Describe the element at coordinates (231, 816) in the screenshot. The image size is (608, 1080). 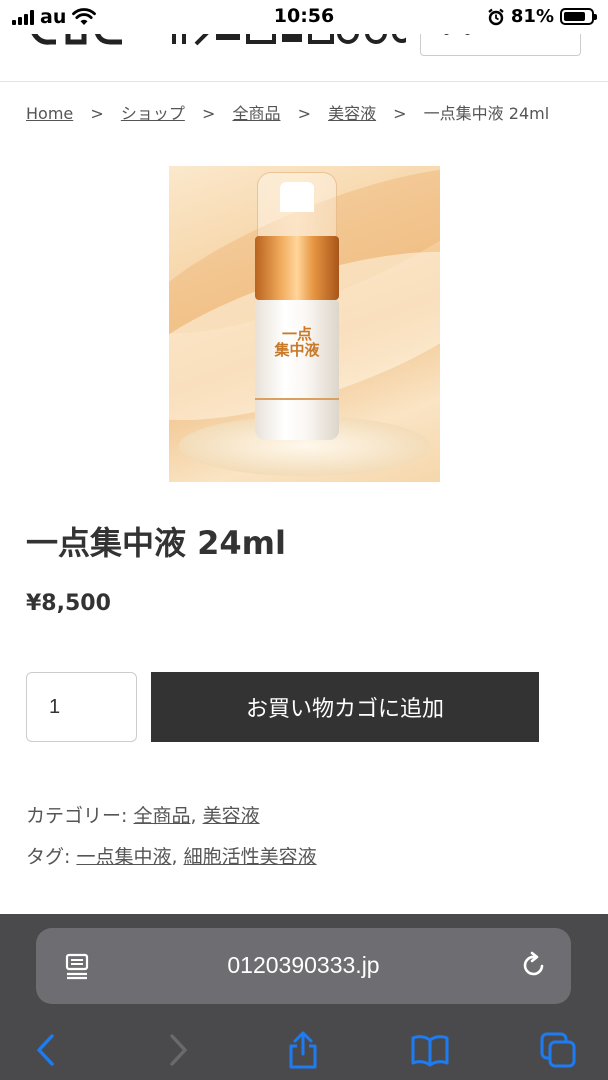
I see `category-link-serum: 美容液` at that location.